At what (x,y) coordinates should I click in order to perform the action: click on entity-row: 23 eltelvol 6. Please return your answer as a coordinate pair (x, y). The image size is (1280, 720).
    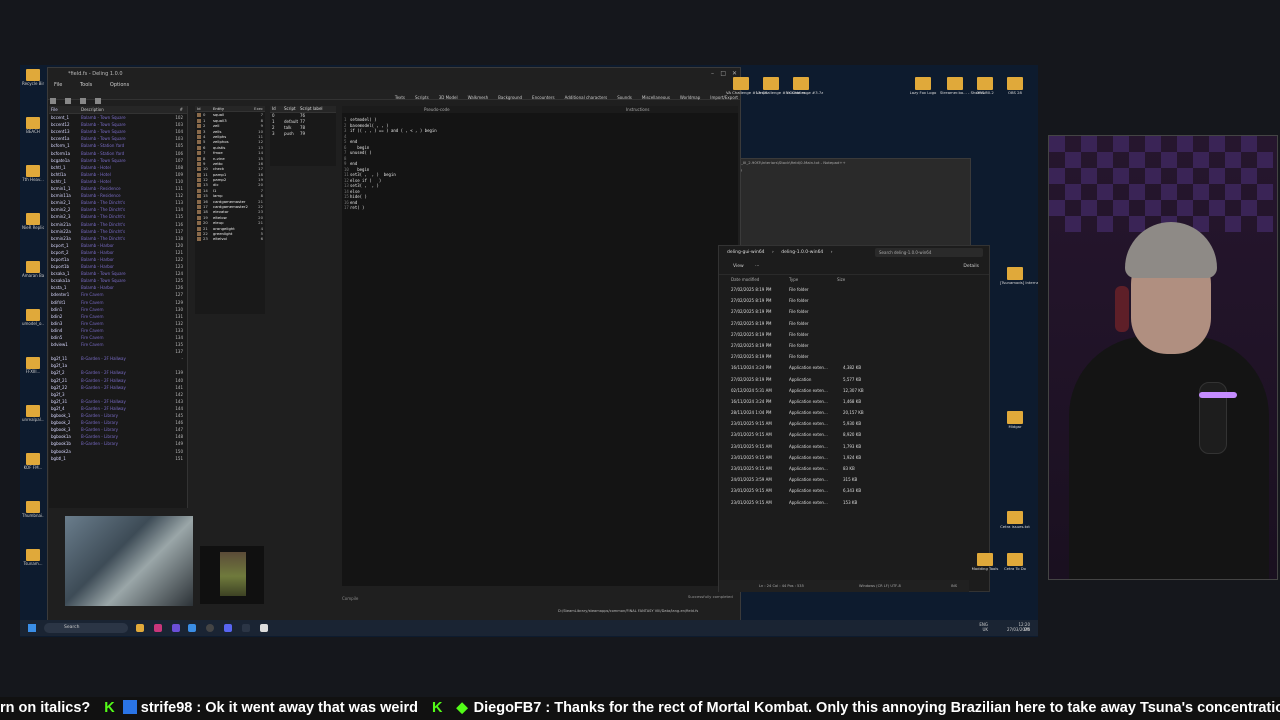
    Looking at the image, I should click on (230, 239).